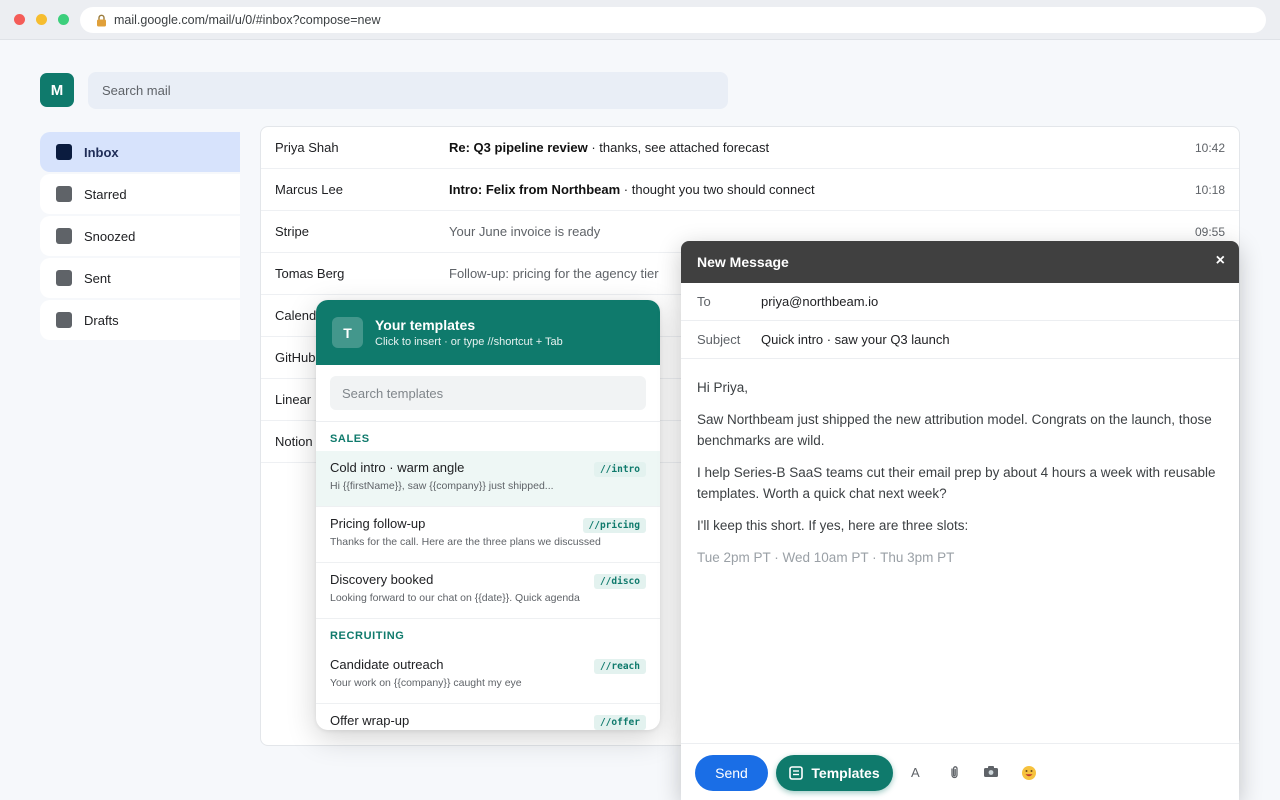 This screenshot has width=1280, height=800. Describe the element at coordinates (350, 439) in the screenshot. I see `templates-section-heading: SALES` at that location.